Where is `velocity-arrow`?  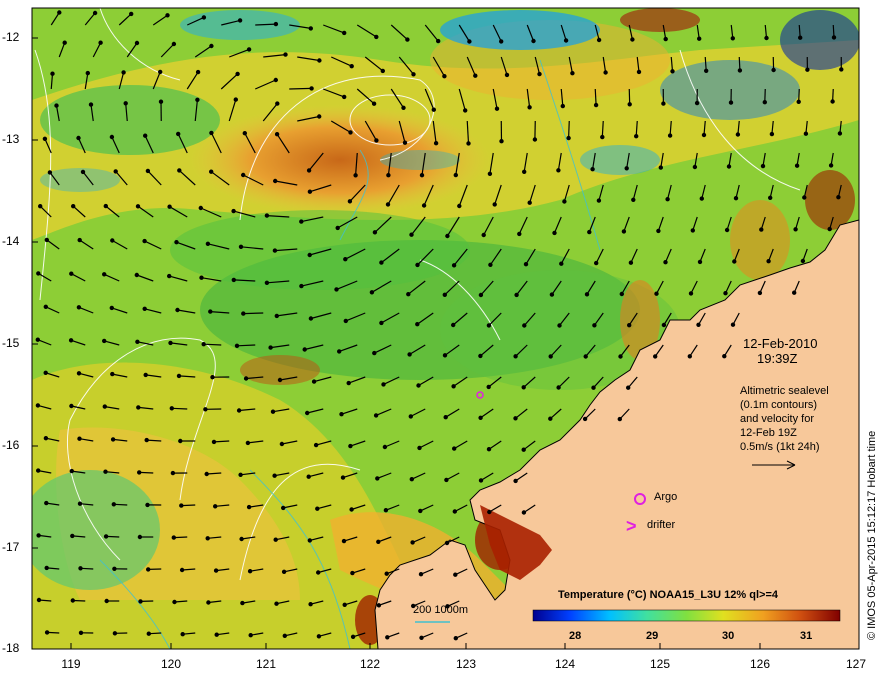
velocity-arrow is located at coordinates (595, 97).